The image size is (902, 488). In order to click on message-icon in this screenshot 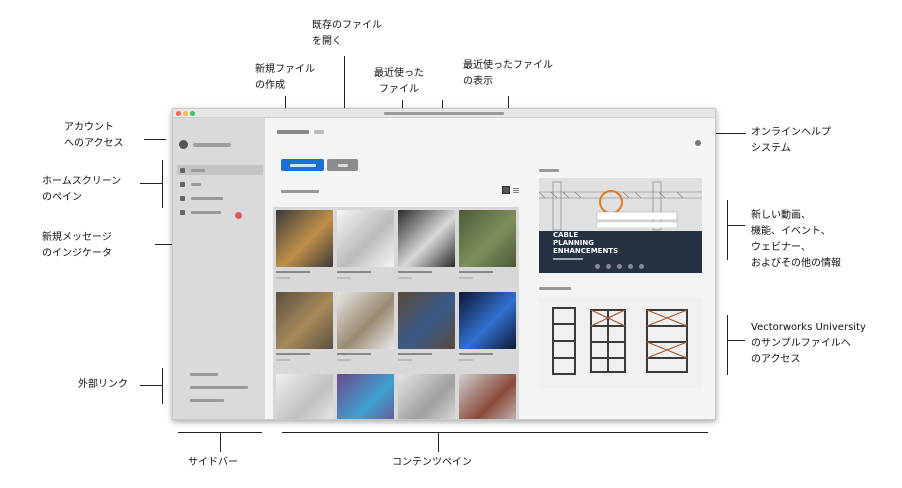, I will do `click(182, 212)`.